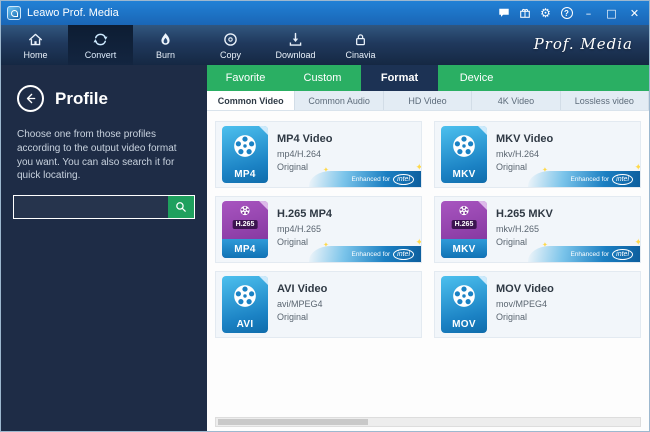  What do you see at coordinates (295, 54) in the screenshot?
I see `toolbar-item-label: Download` at bounding box center [295, 54].